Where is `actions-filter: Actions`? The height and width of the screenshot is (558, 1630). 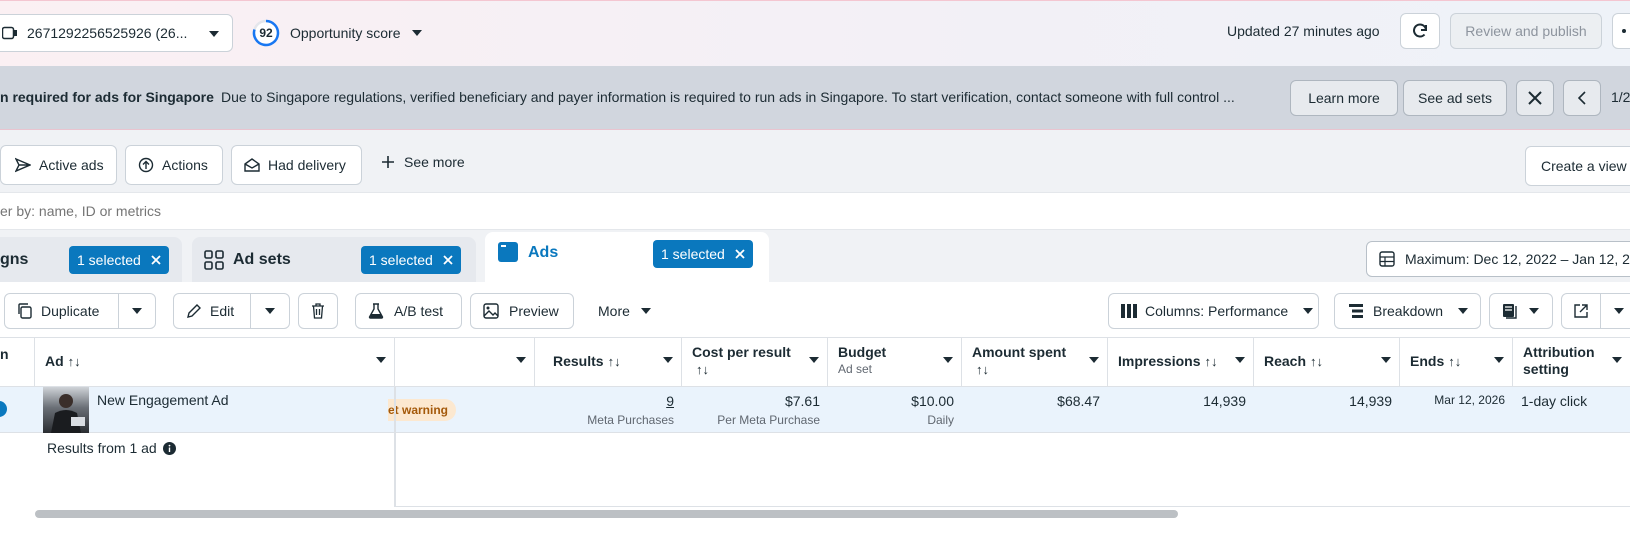 actions-filter: Actions is located at coordinates (174, 165).